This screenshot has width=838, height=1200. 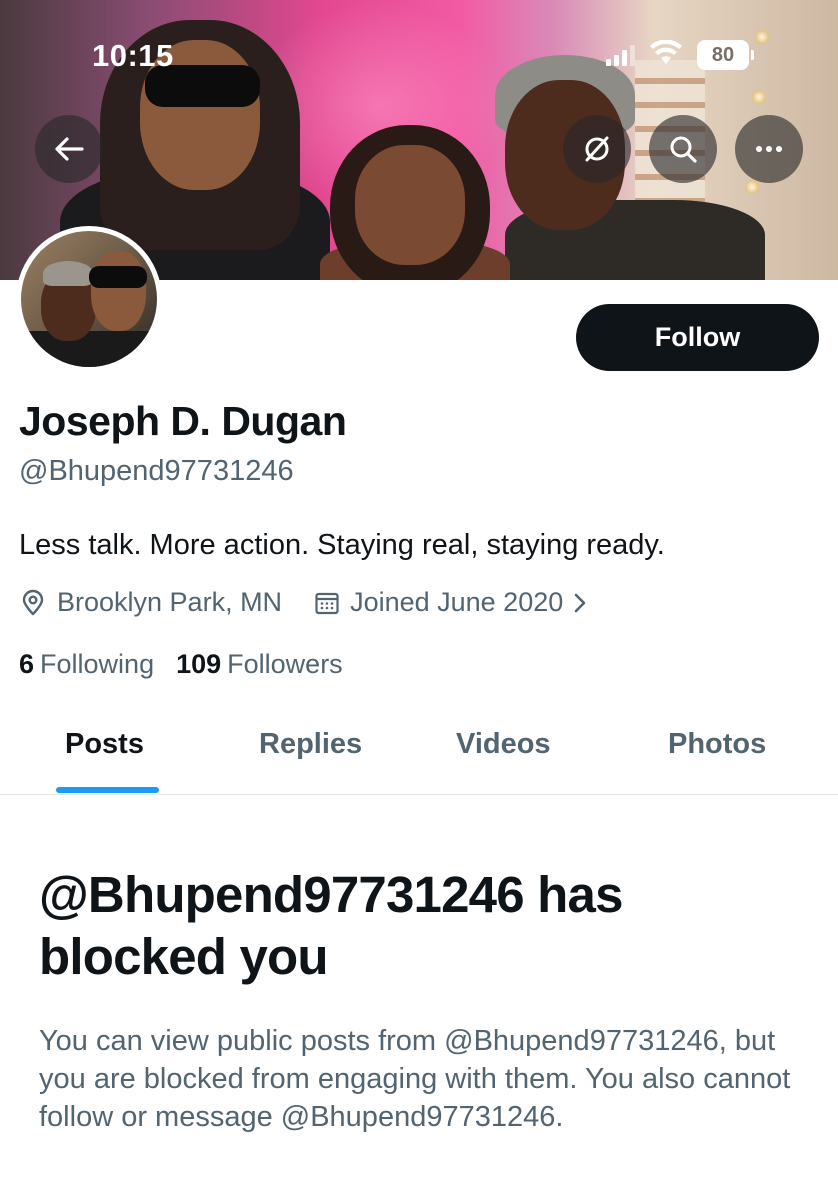 What do you see at coordinates (285, 664) in the screenshot?
I see `followers-label: Followers` at bounding box center [285, 664].